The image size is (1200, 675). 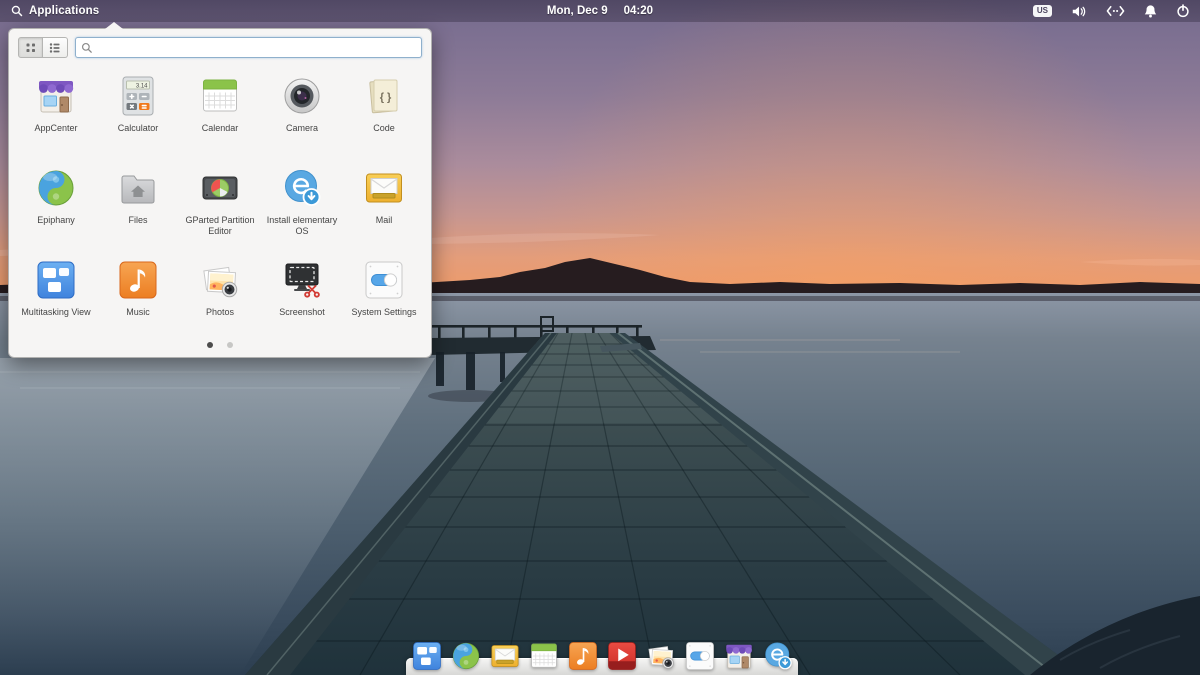 What do you see at coordinates (302, 96) in the screenshot?
I see `camera-icon` at bounding box center [302, 96].